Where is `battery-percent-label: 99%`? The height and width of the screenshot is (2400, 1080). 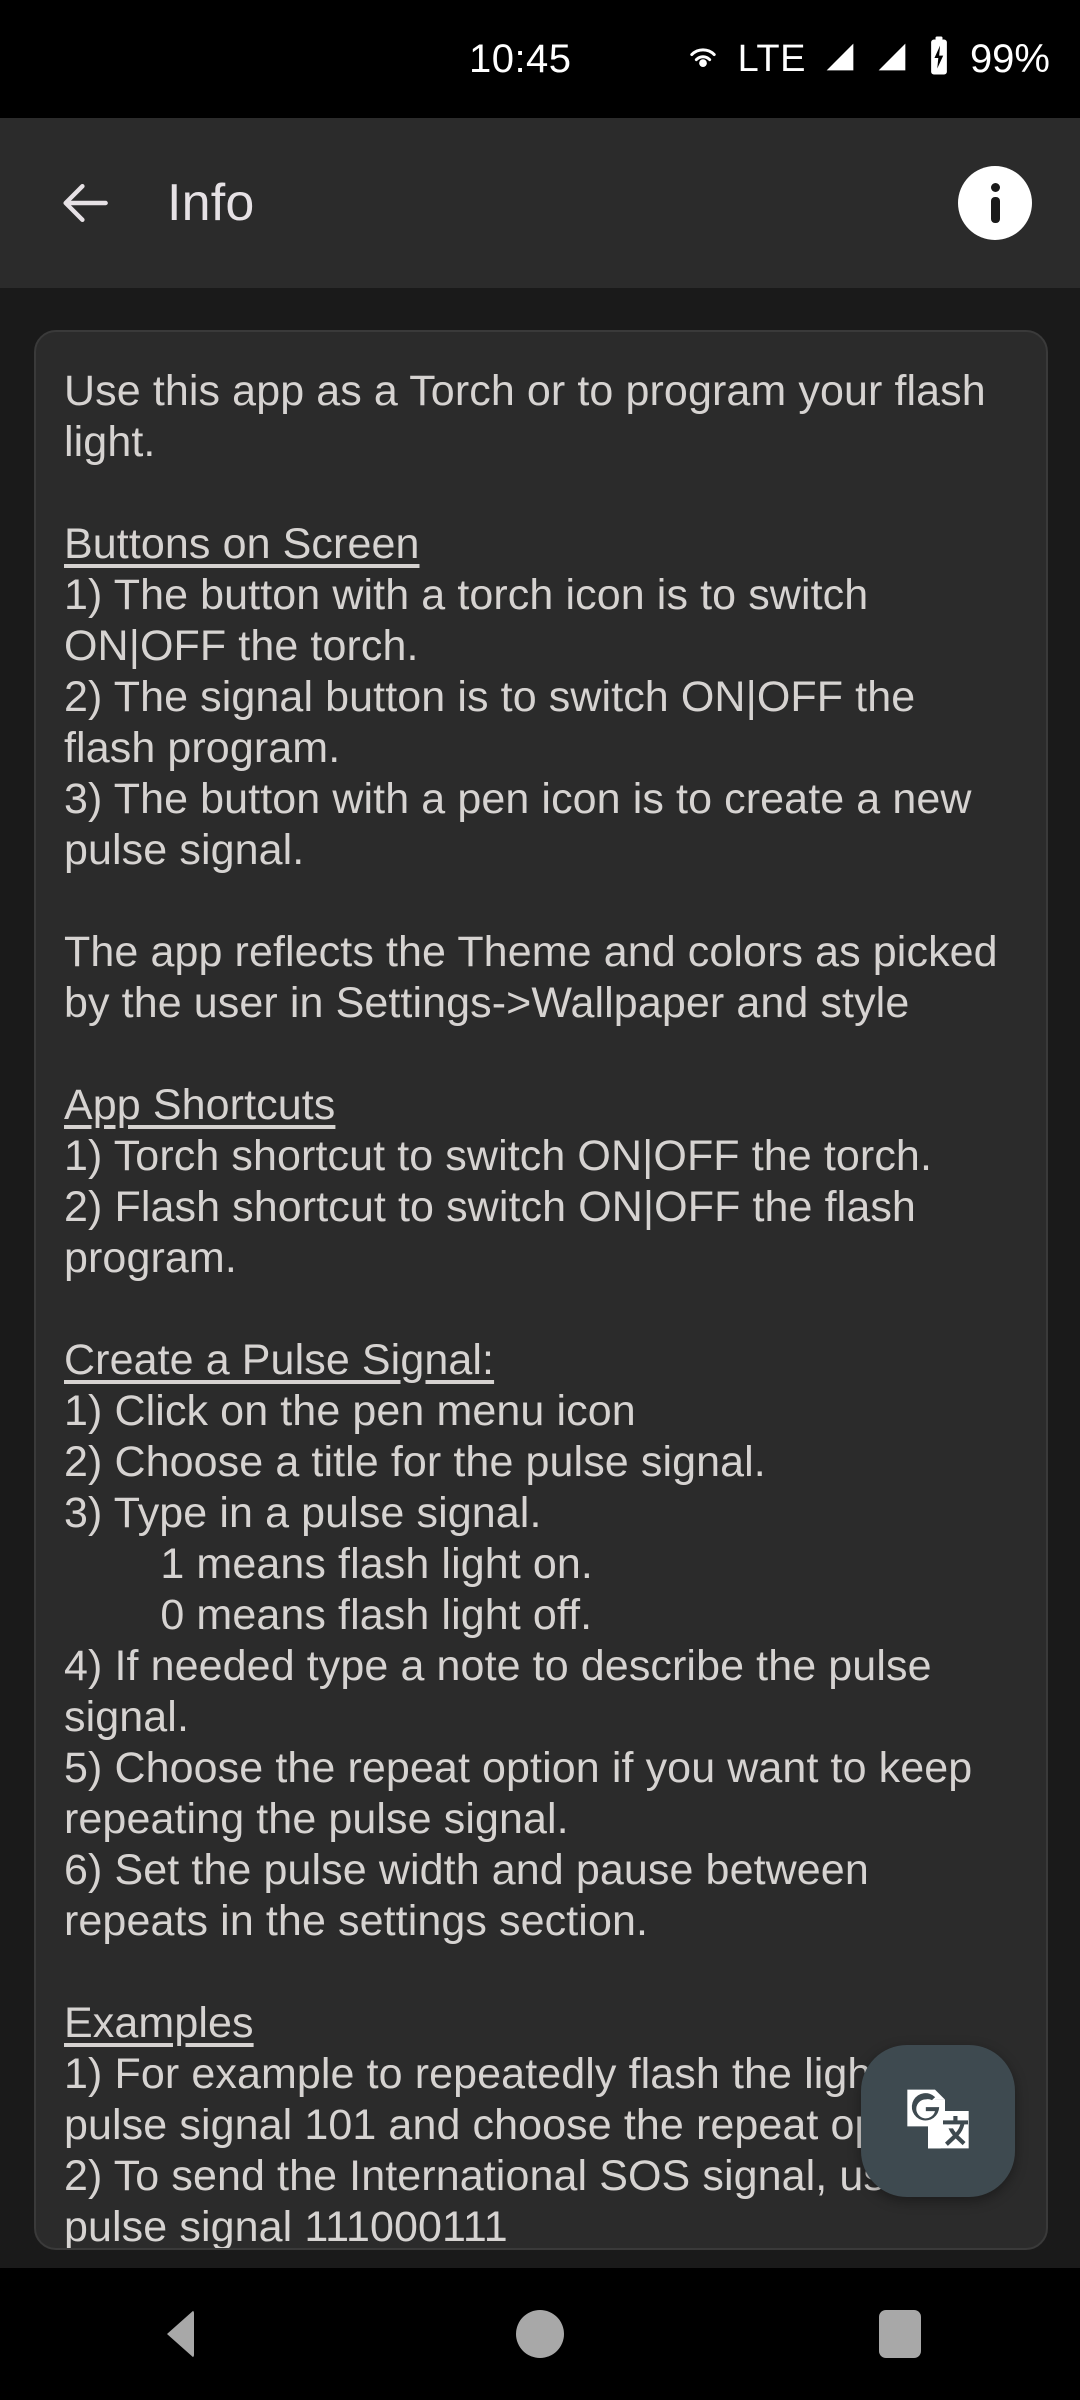 battery-percent-label: 99% is located at coordinates (1009, 58).